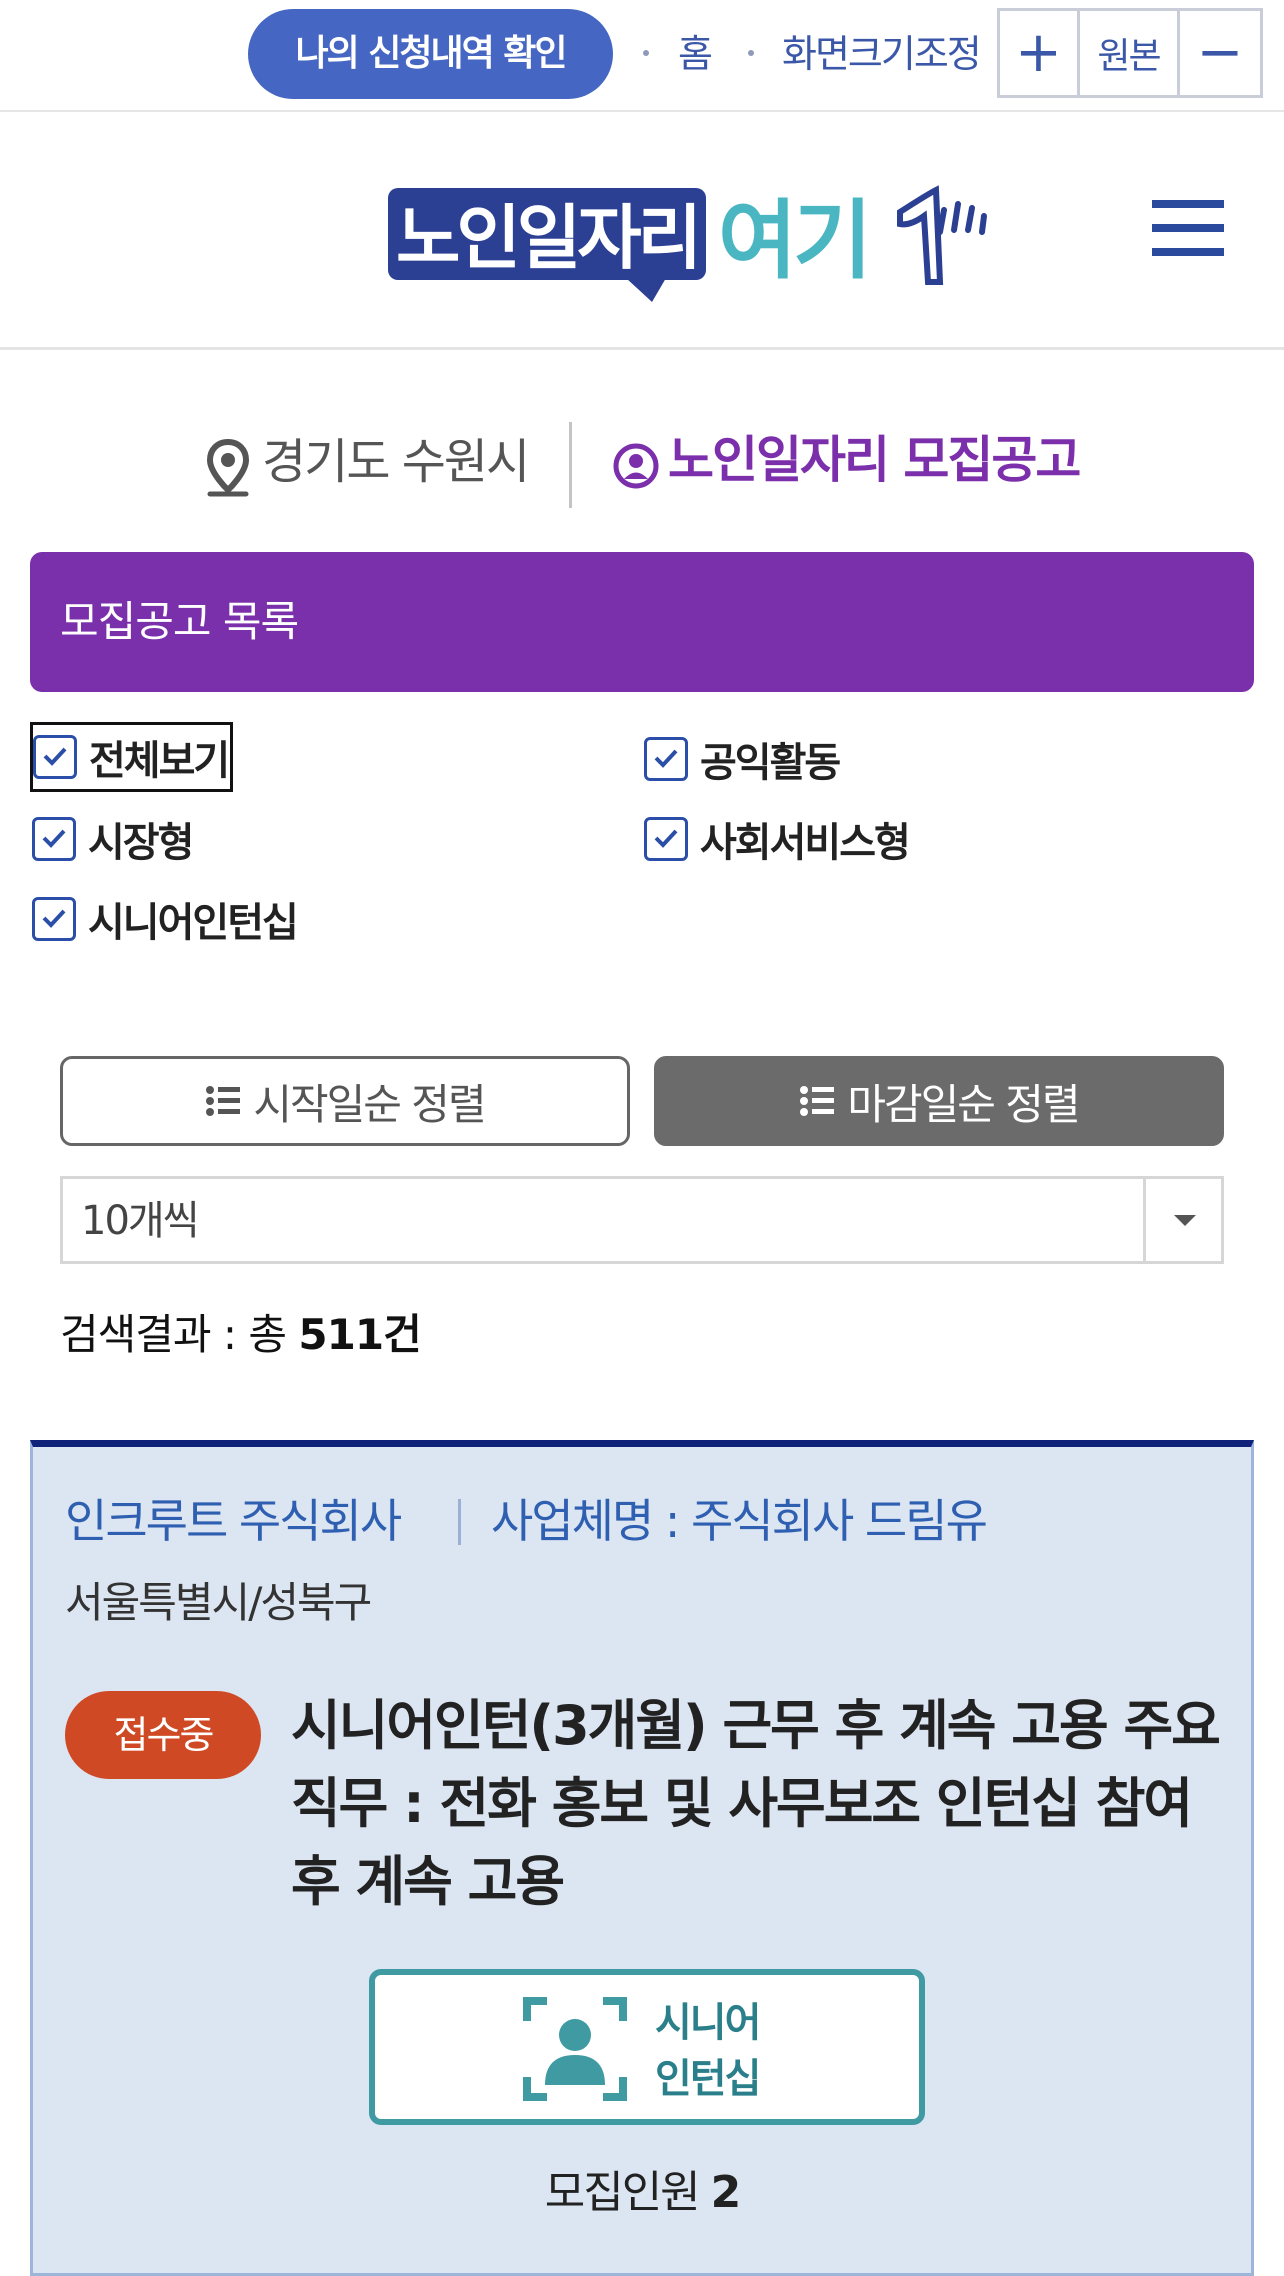  I want to click on search-result-count: 검색결과 : 총 511건, so click(241, 1335).